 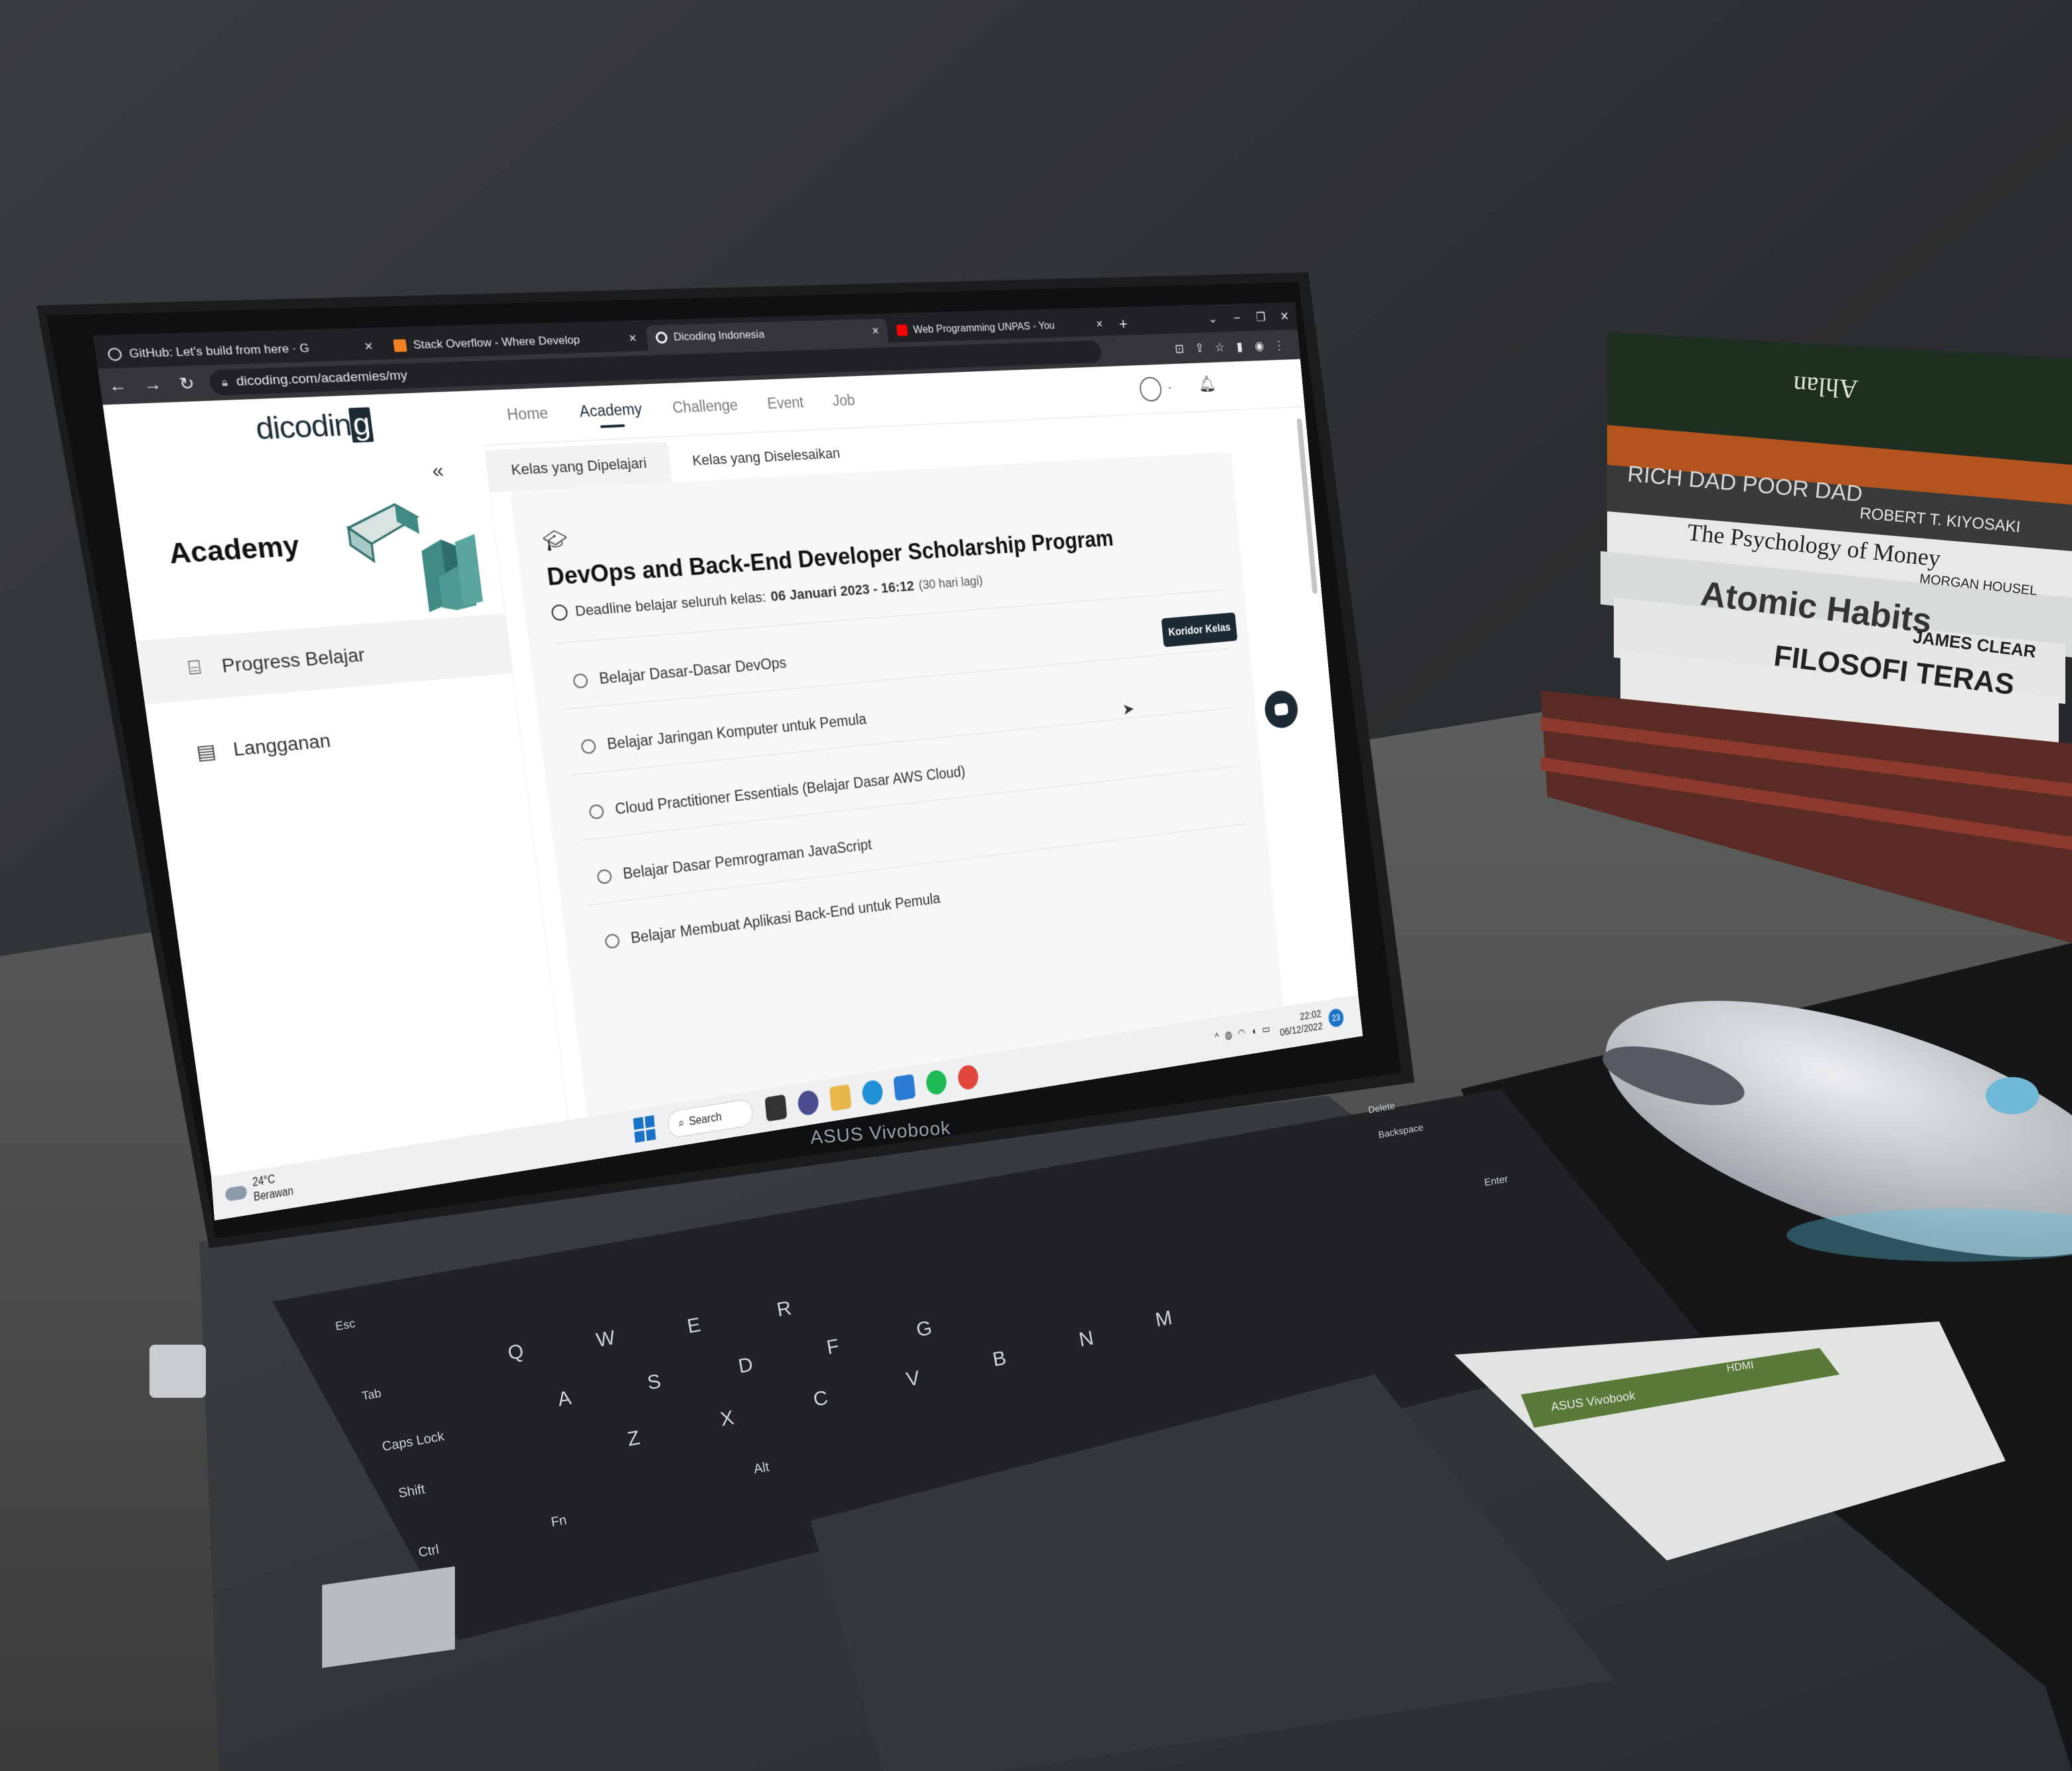 I want to click on youtube-icon, so click(x=902, y=330).